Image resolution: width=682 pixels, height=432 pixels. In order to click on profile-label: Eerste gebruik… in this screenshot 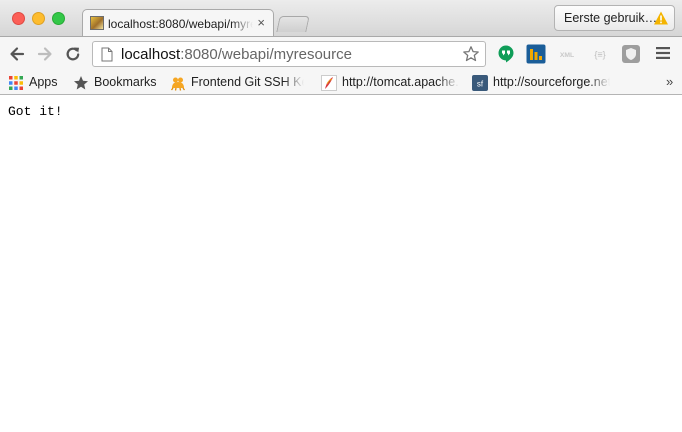, I will do `click(611, 18)`.